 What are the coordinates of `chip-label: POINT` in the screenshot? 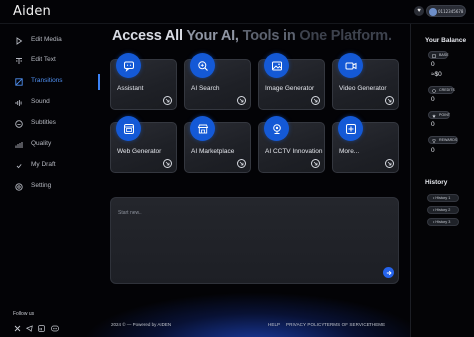 It's located at (444, 115).